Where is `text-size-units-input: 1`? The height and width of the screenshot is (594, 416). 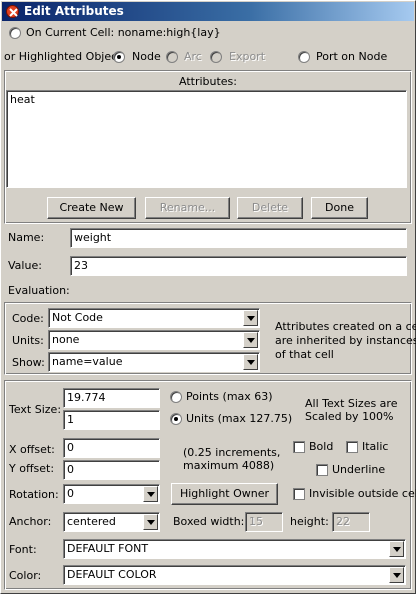 text-size-units-input: 1 is located at coordinates (111, 420).